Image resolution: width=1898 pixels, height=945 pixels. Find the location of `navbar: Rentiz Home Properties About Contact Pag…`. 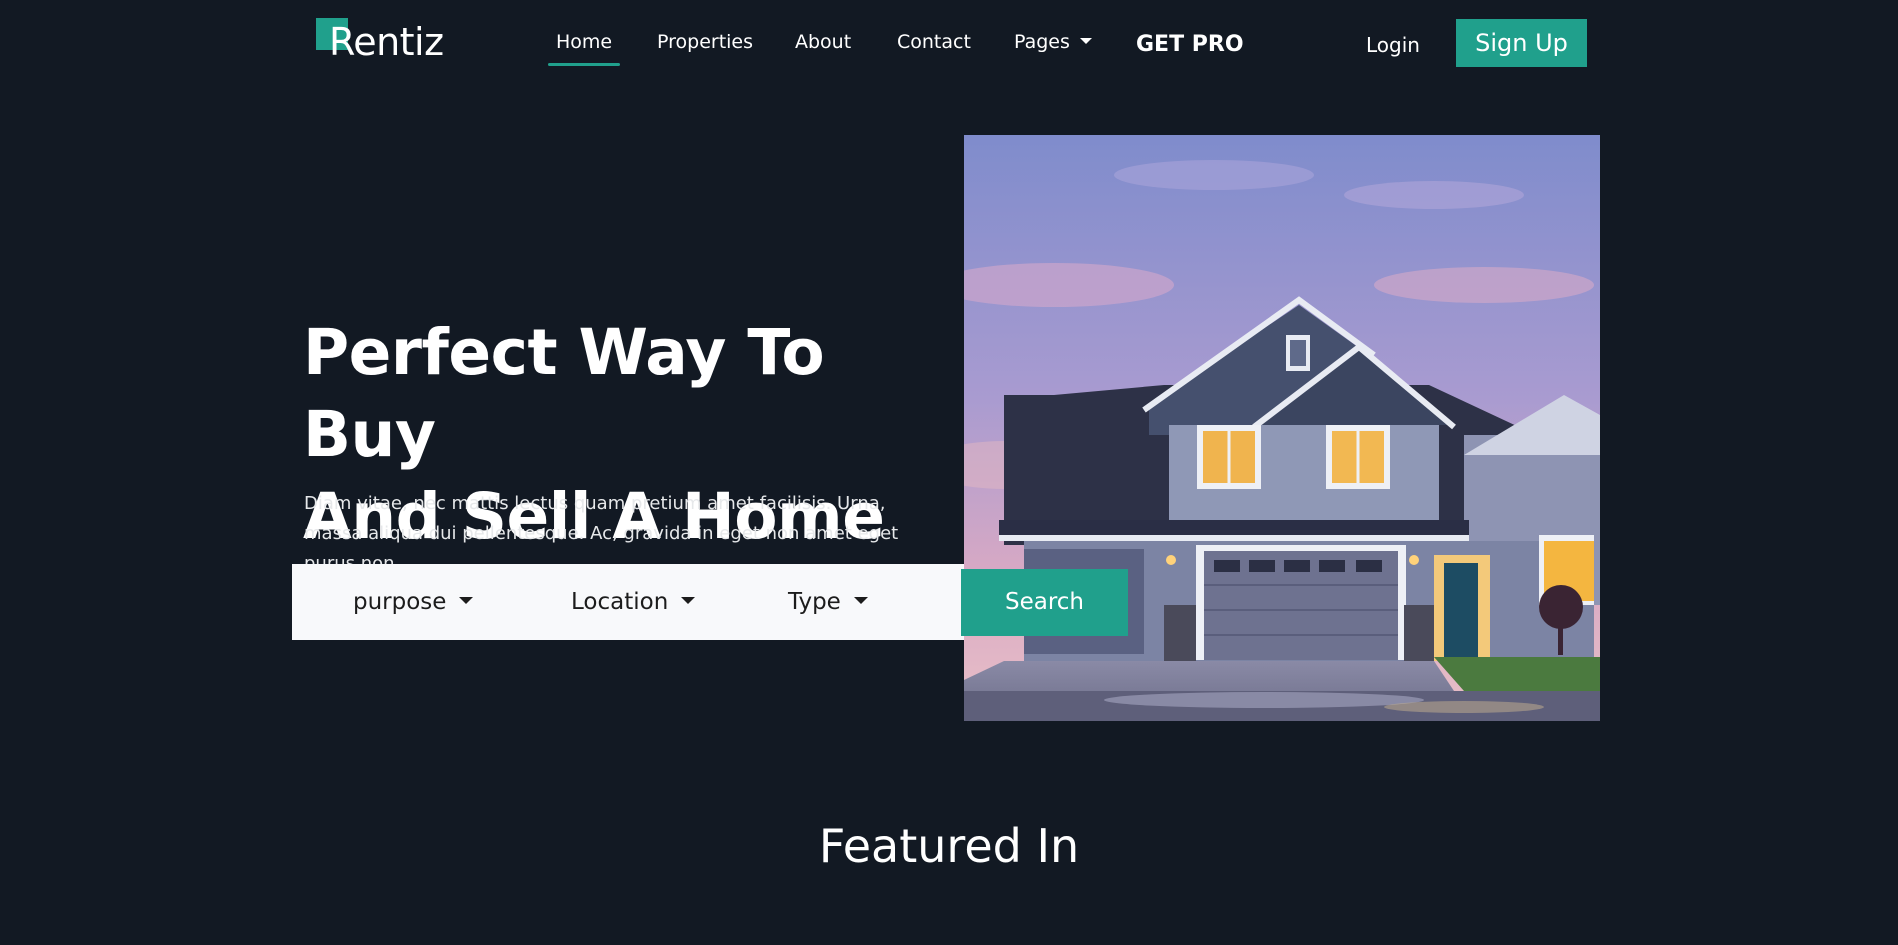

navbar: Rentiz Home Properties About Contact Pag… is located at coordinates (949, 45).